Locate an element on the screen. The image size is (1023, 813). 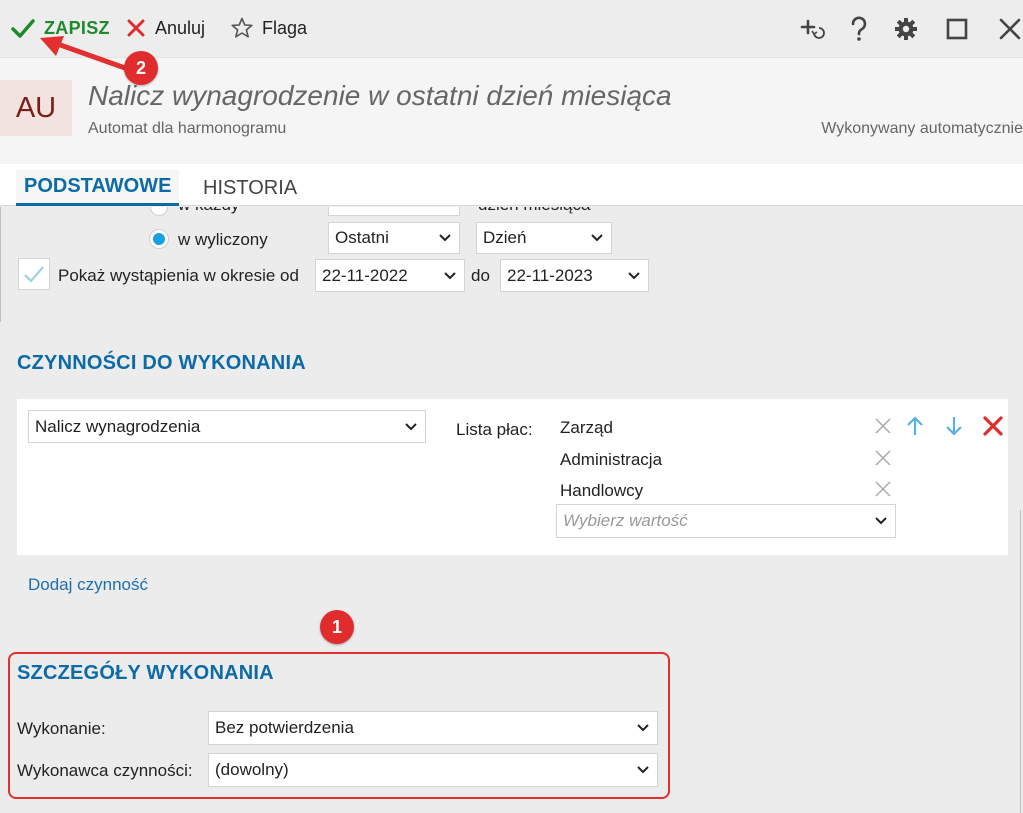
checkmark-icon is located at coordinates (34, 274).